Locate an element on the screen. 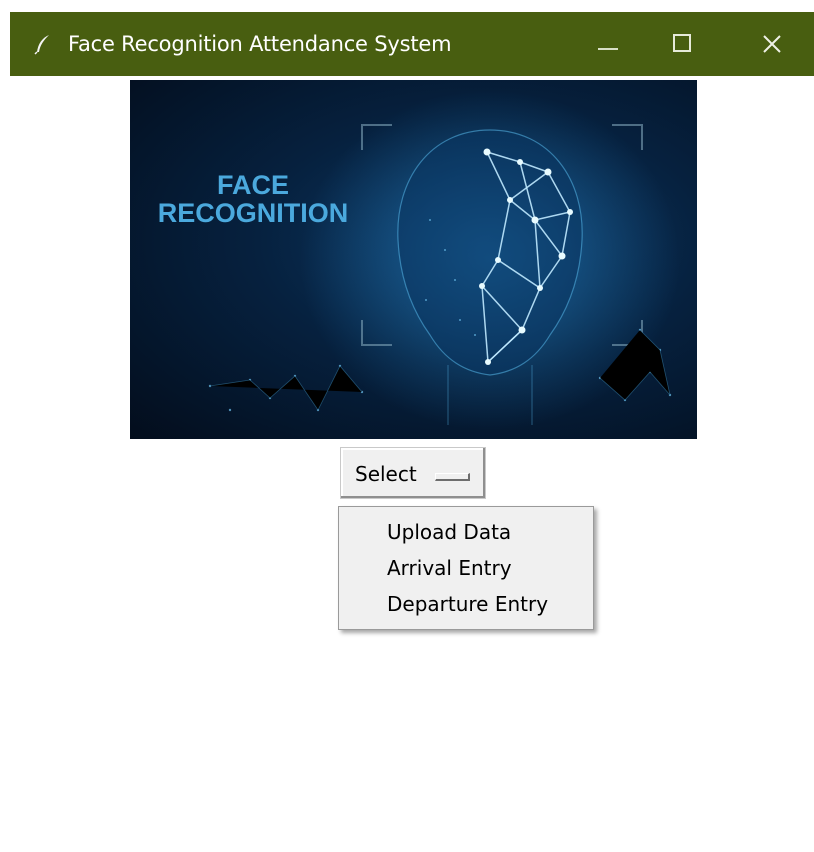 The height and width of the screenshot is (852, 814). menu-item-arrival-entry: Arrival Entry is located at coordinates (449, 568).